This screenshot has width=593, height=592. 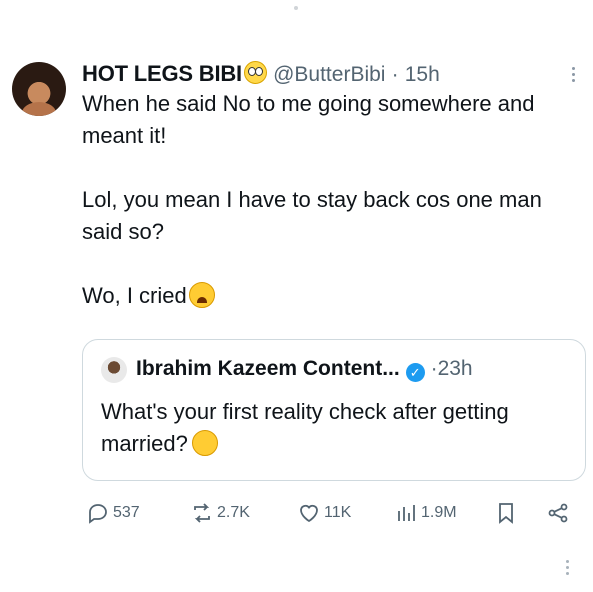 What do you see at coordinates (573, 74) in the screenshot?
I see `more-options-icon` at bounding box center [573, 74].